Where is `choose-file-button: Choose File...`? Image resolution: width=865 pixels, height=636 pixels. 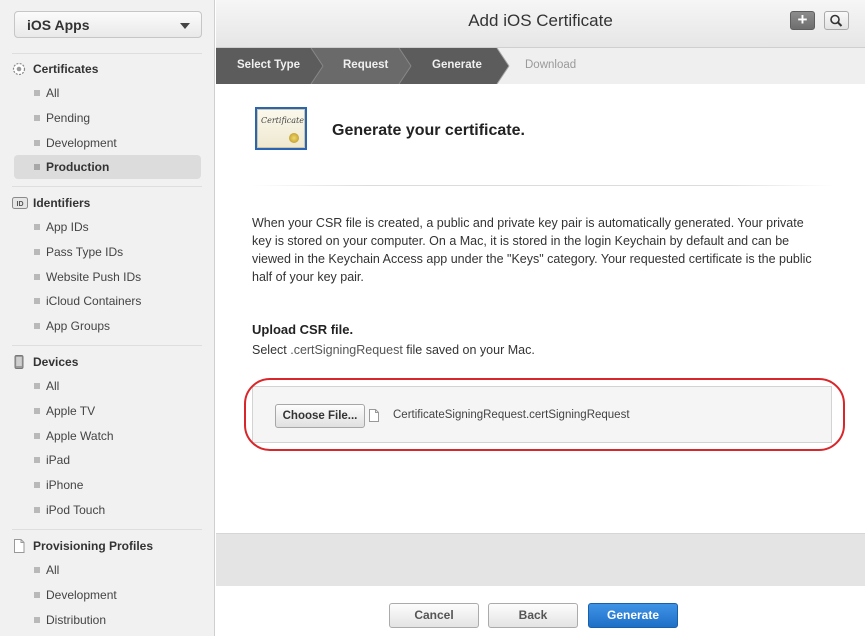 choose-file-button: Choose File... is located at coordinates (320, 416).